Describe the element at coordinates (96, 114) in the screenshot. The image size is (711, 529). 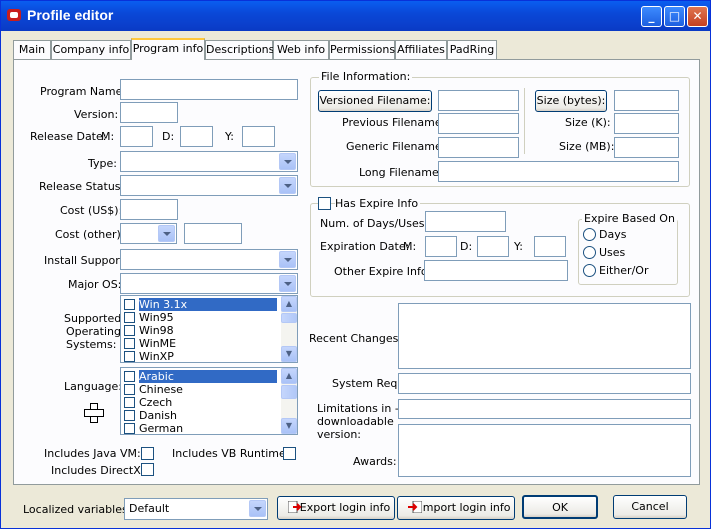
I see `version-label: Version:` at that location.